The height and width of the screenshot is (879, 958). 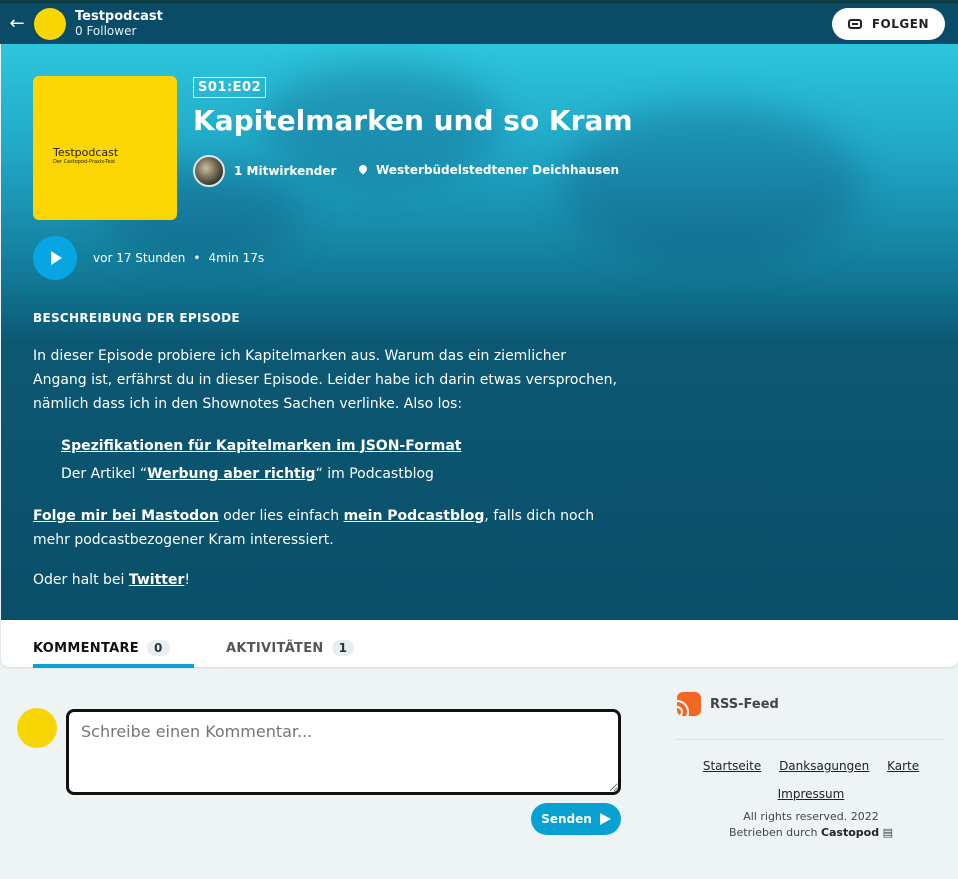 I want to click on werbung-link: Werbung aber richtig, so click(x=231, y=474).